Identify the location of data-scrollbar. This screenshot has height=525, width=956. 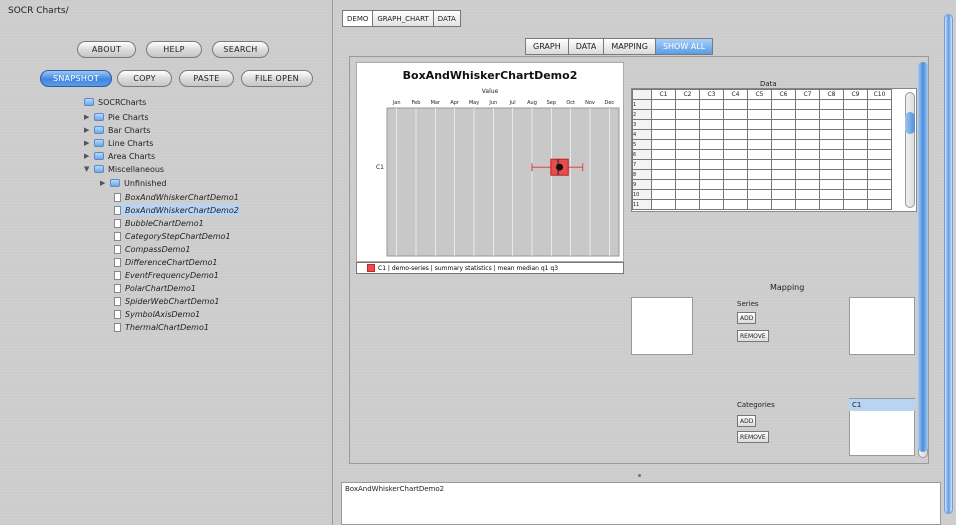
(910, 150).